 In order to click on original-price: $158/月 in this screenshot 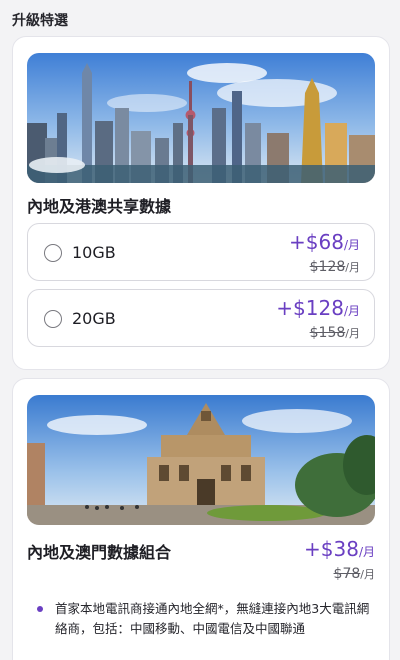, I will do `click(334, 333)`.